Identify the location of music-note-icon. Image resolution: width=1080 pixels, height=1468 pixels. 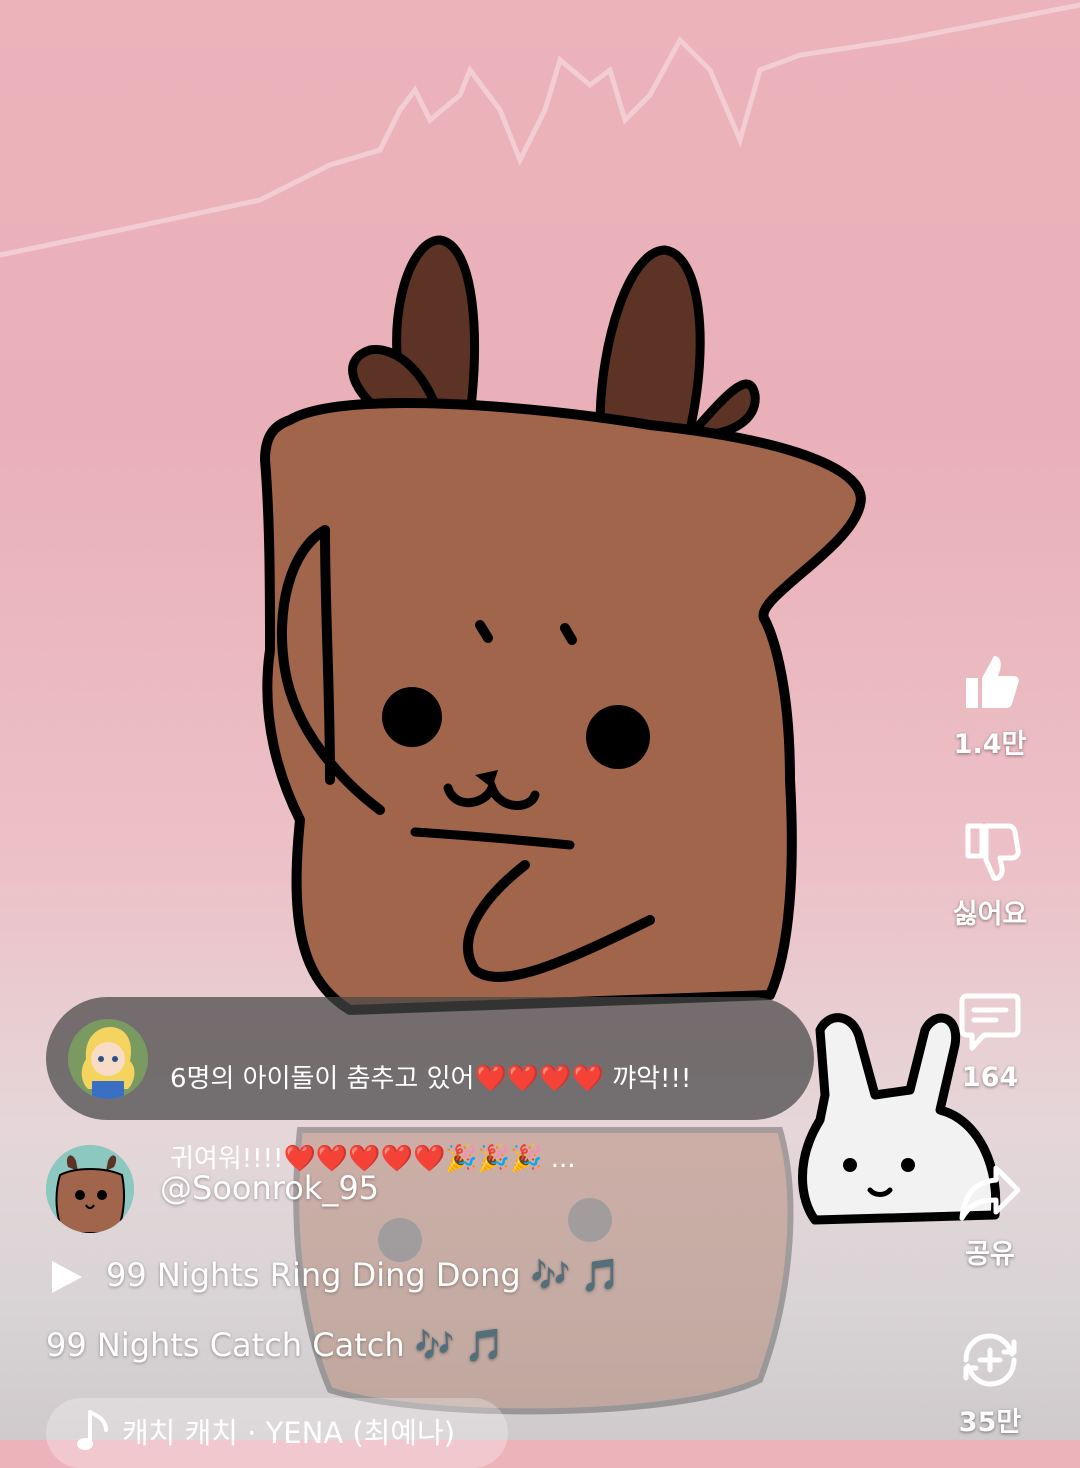
(92, 1430).